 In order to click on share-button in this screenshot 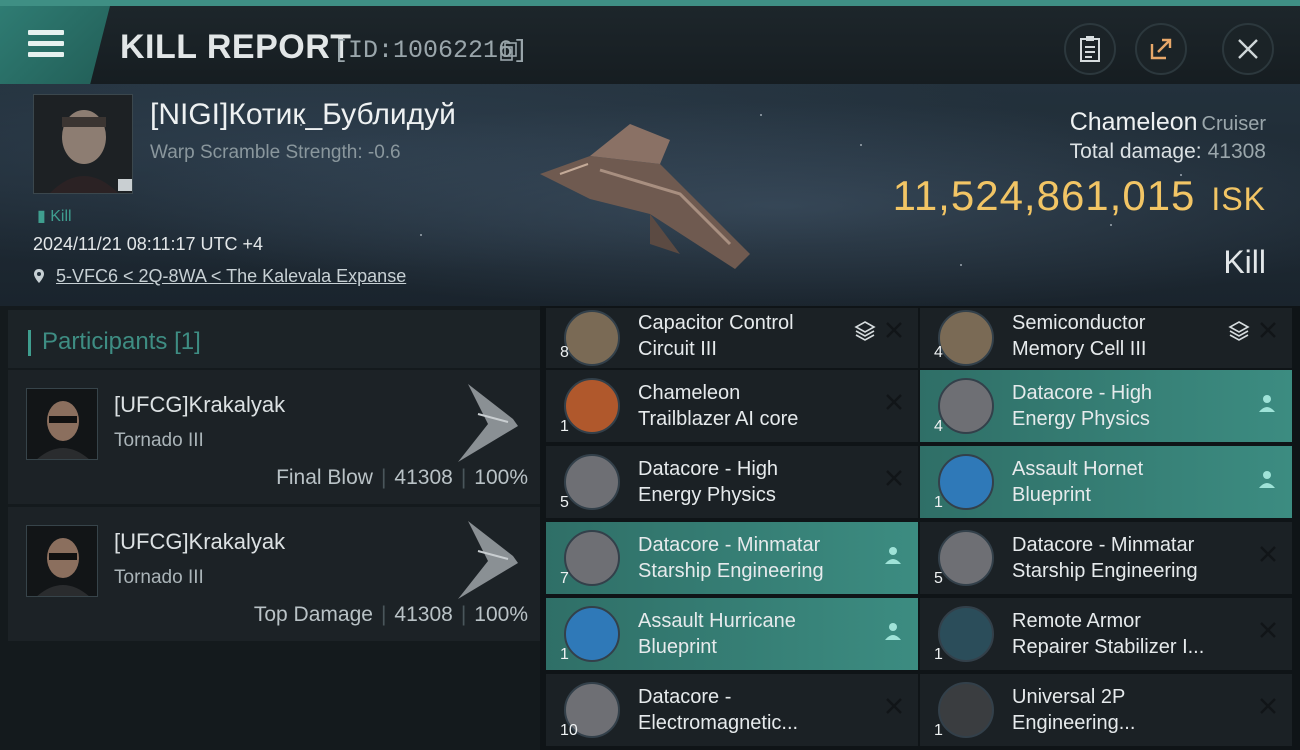, I will do `click(1161, 49)`.